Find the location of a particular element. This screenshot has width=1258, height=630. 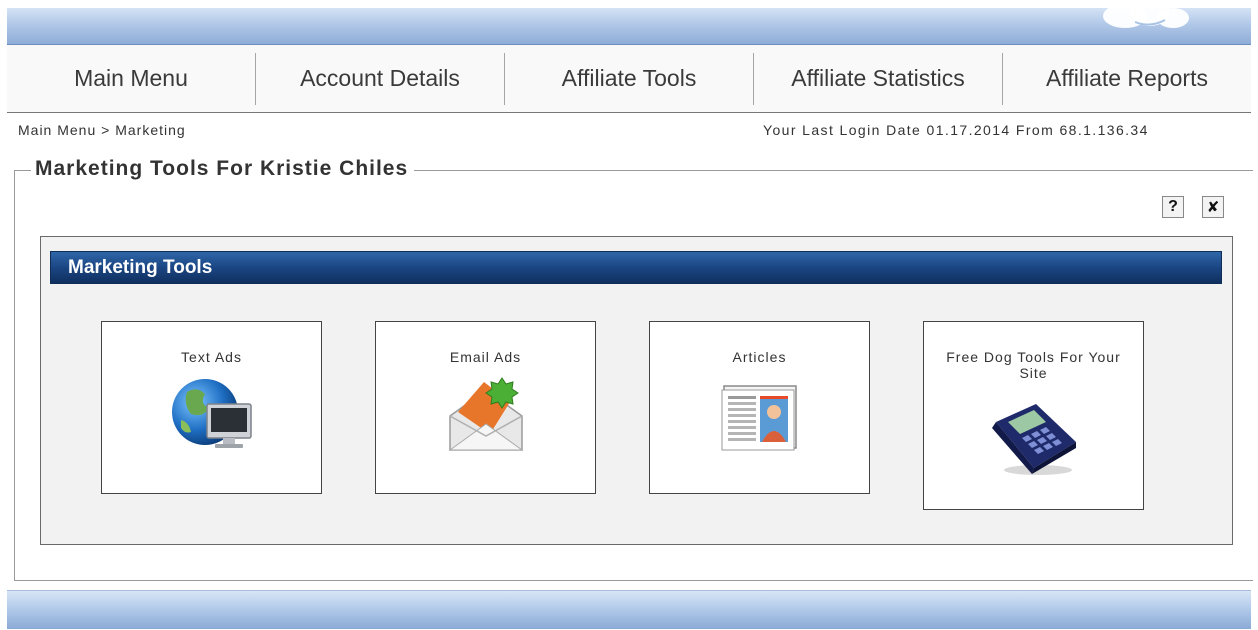

newspaper-icon is located at coordinates (759, 418).